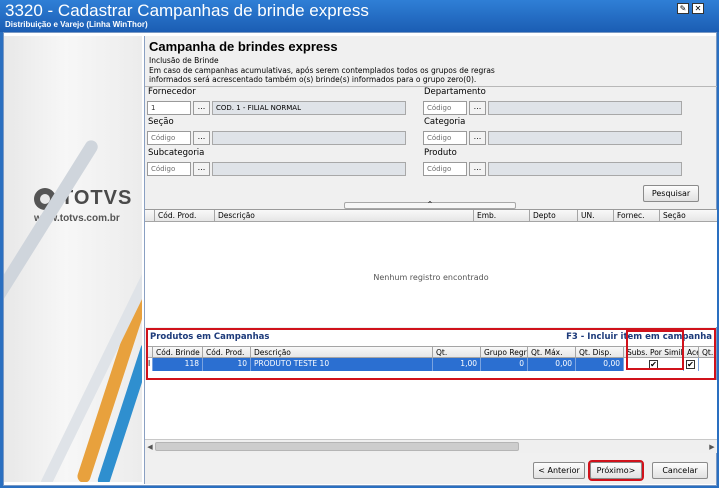  What do you see at coordinates (456, 364) in the screenshot?
I see `cell-qt: 1,00` at bounding box center [456, 364].